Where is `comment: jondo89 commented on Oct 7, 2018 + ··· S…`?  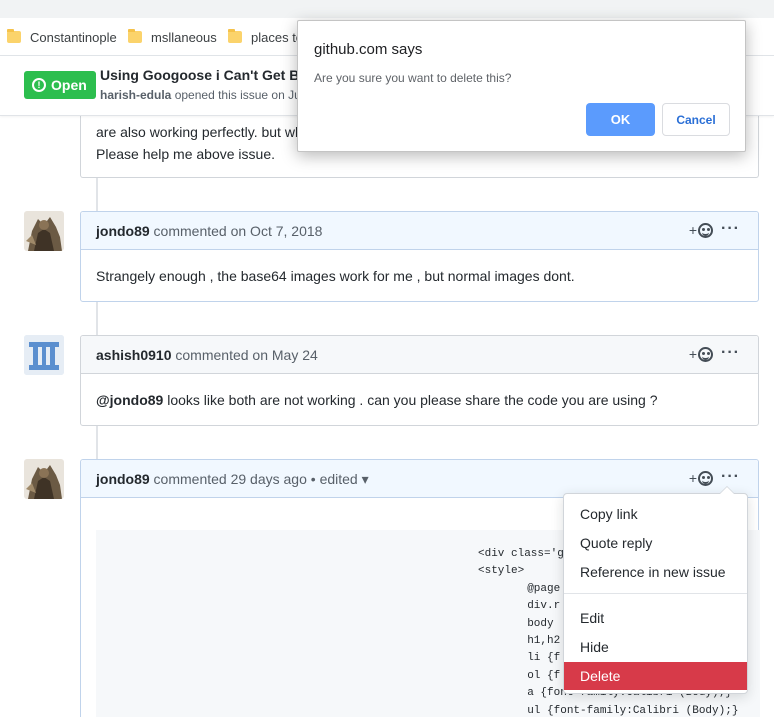 comment: jondo89 commented on Oct 7, 2018 + ··· S… is located at coordinates (419, 256).